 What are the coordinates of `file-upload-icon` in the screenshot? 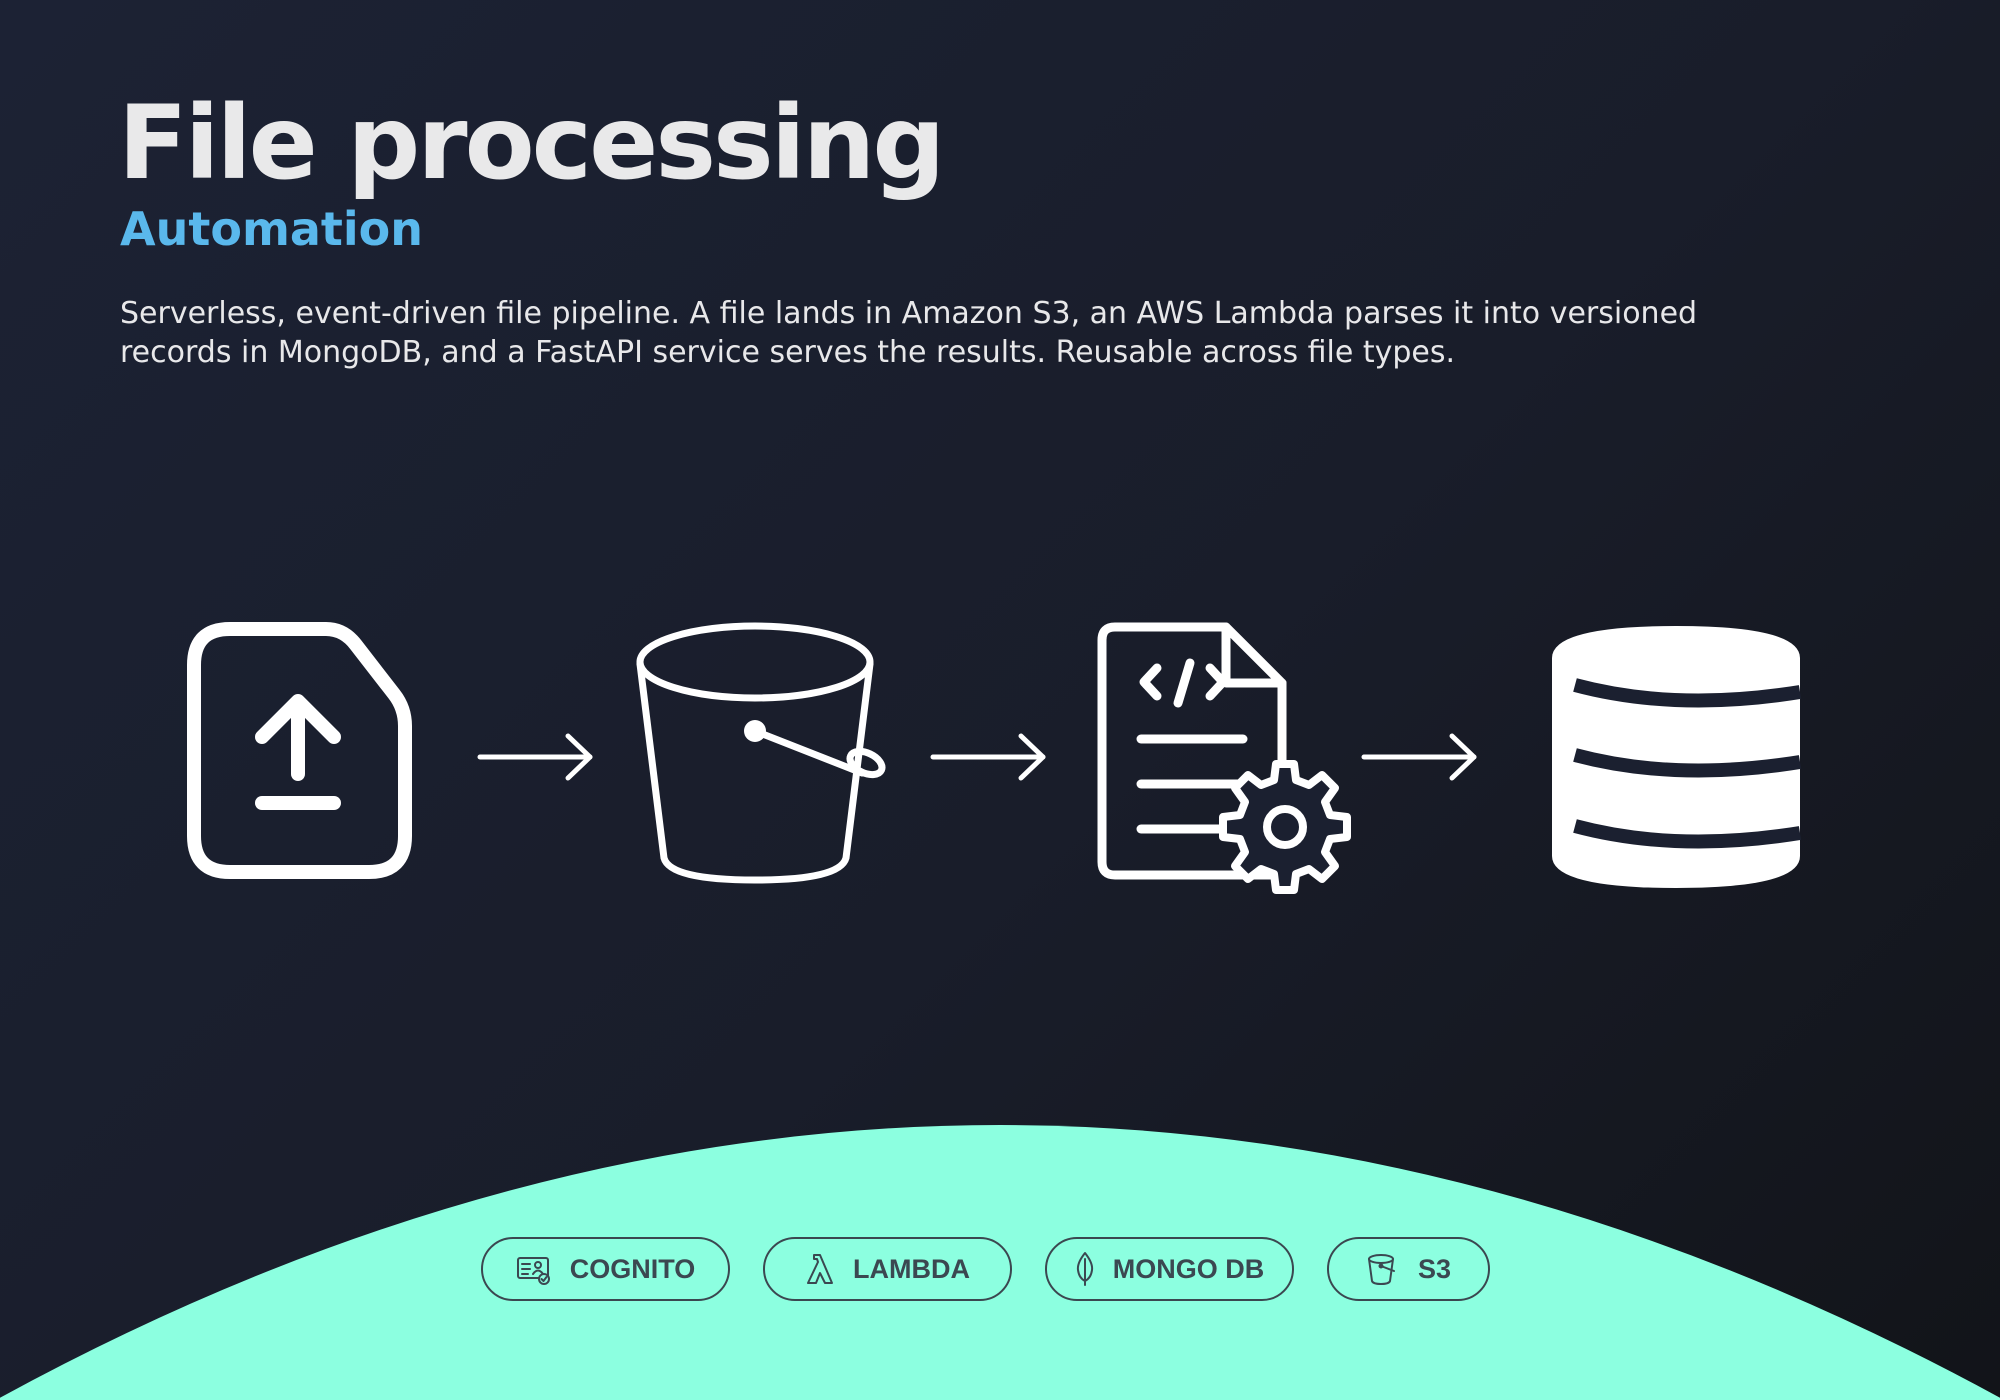 It's located at (299, 750).